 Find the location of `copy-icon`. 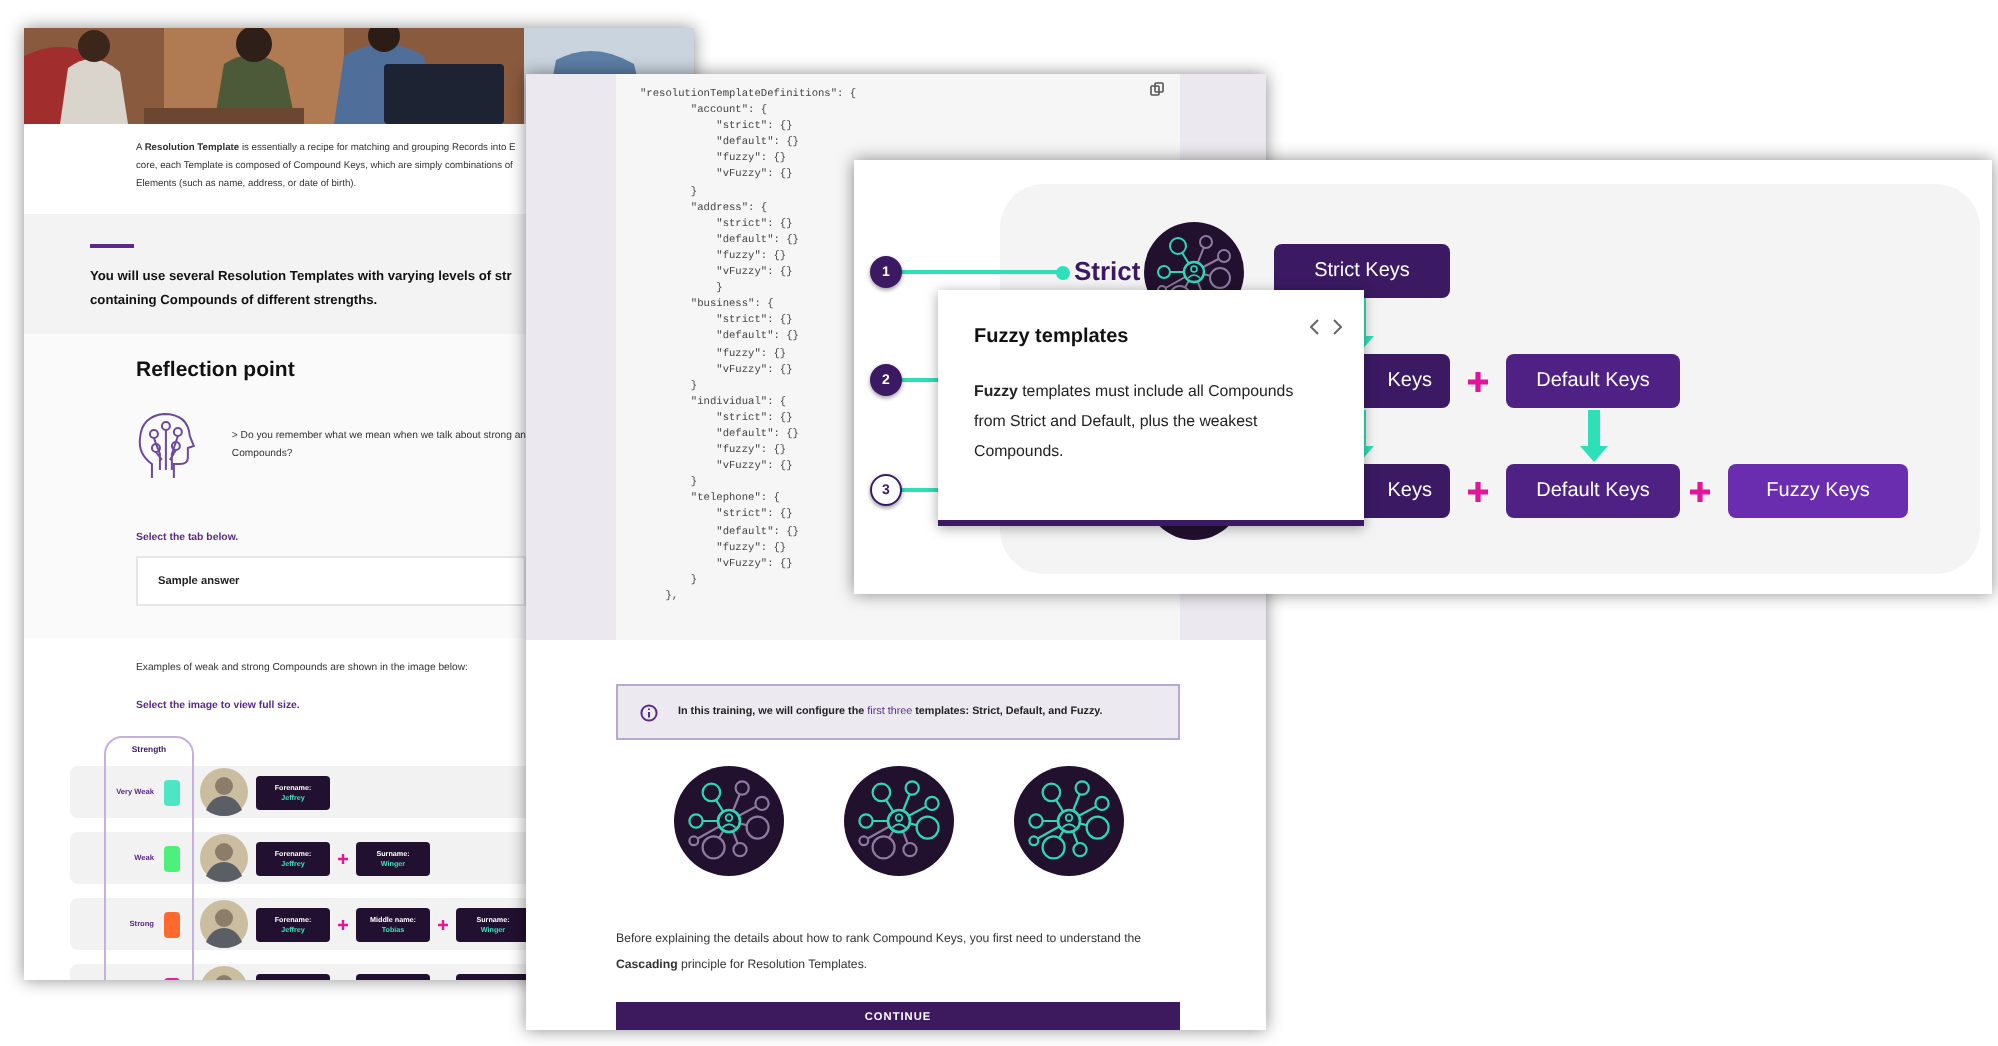

copy-icon is located at coordinates (1157, 89).